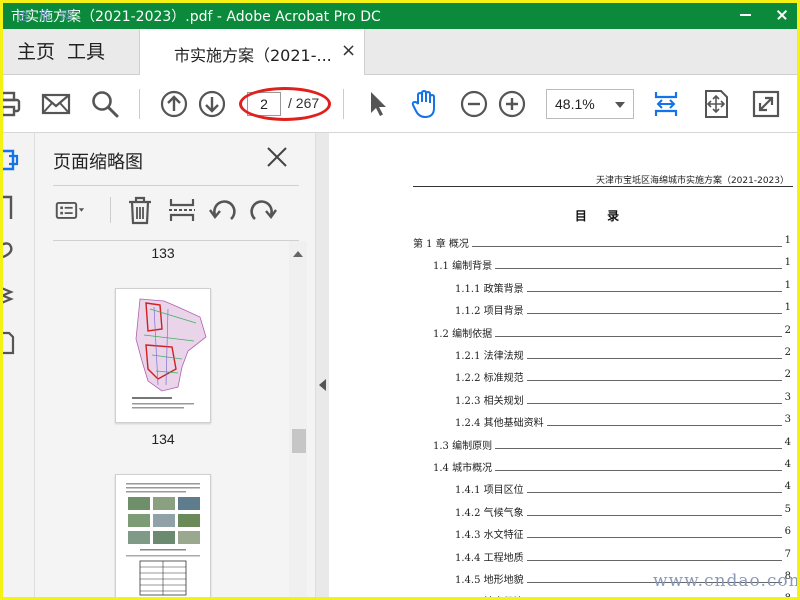 This screenshot has height=600, width=800. Describe the element at coordinates (766, 104) in the screenshot. I see `full-screen-icon` at that location.